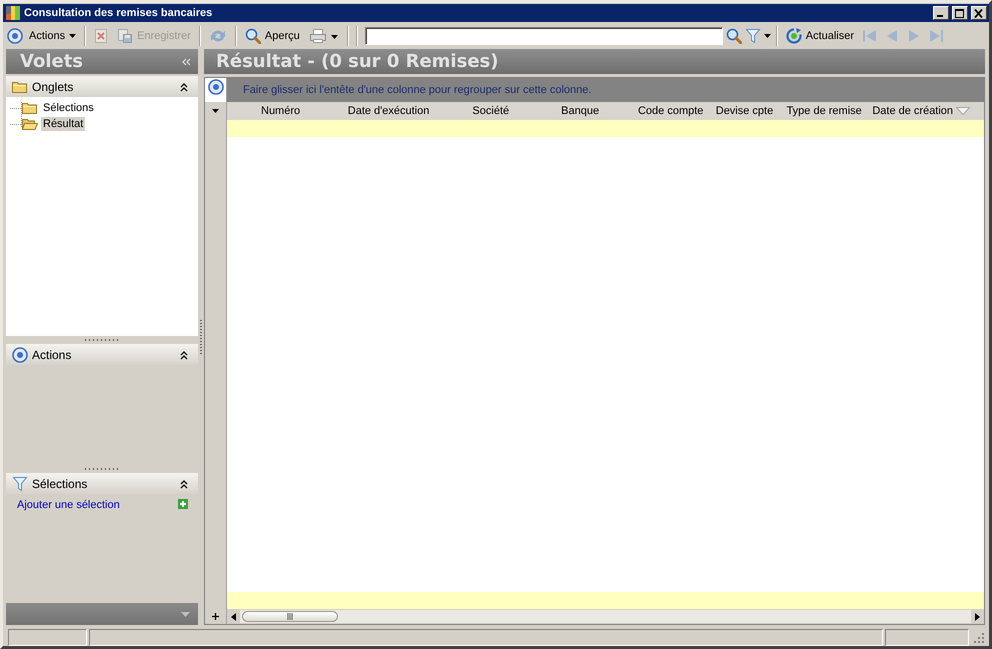  Describe the element at coordinates (978, 637) in the screenshot. I see `resize-grip-icon` at that location.